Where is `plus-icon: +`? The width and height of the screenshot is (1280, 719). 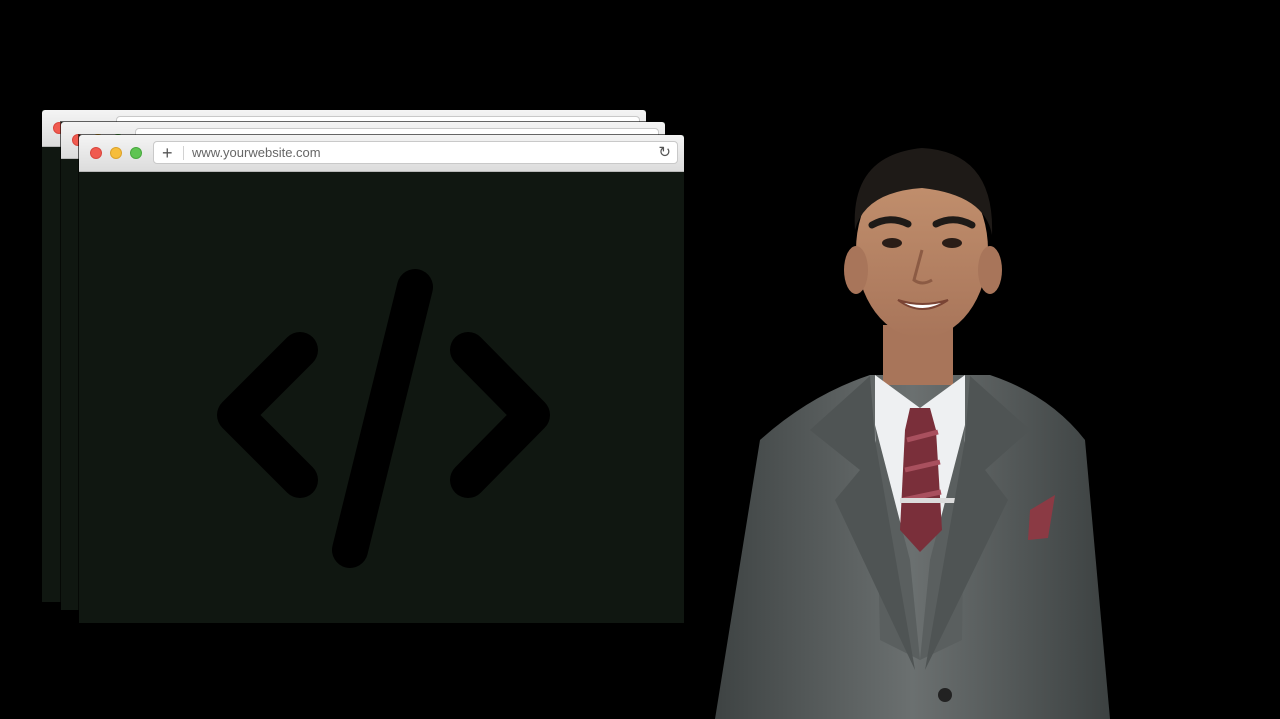 plus-icon: + is located at coordinates (167, 153).